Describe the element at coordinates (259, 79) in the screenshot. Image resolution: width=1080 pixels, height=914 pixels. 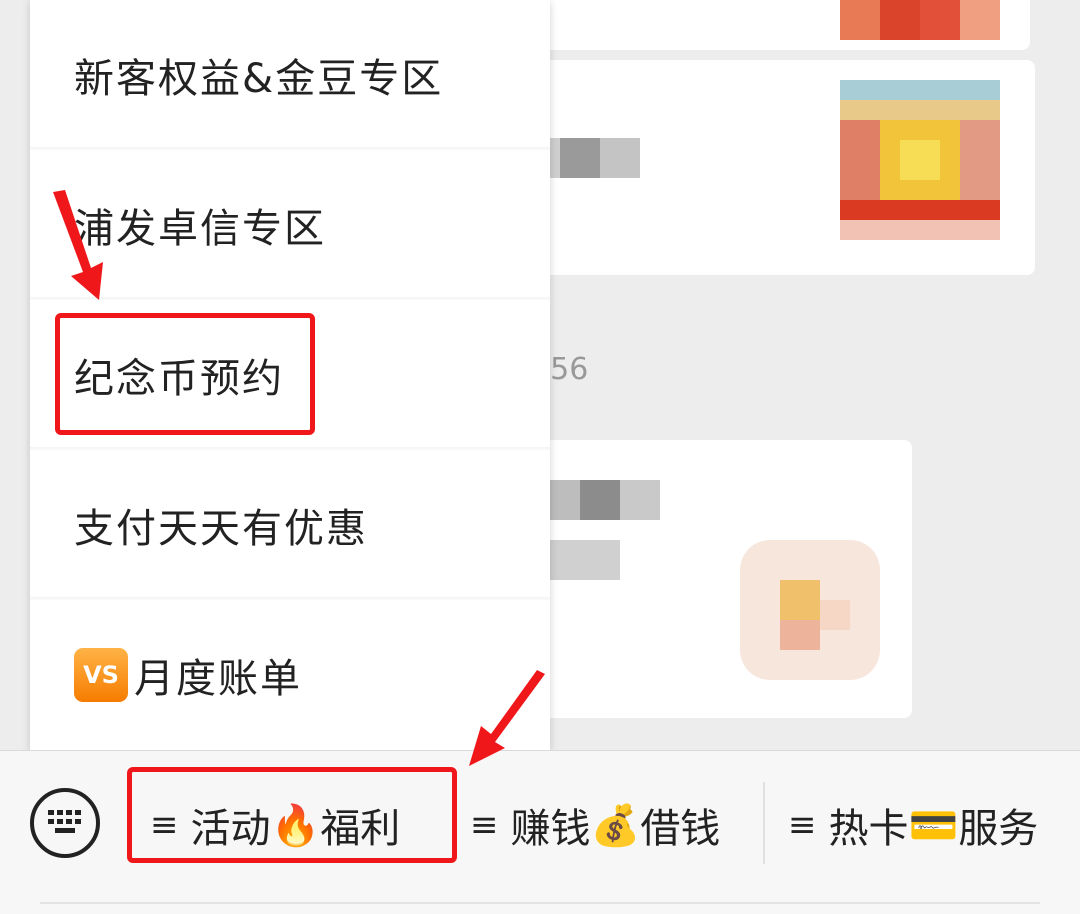
I see `menu-item-label: 新客权益&金豆专区` at that location.